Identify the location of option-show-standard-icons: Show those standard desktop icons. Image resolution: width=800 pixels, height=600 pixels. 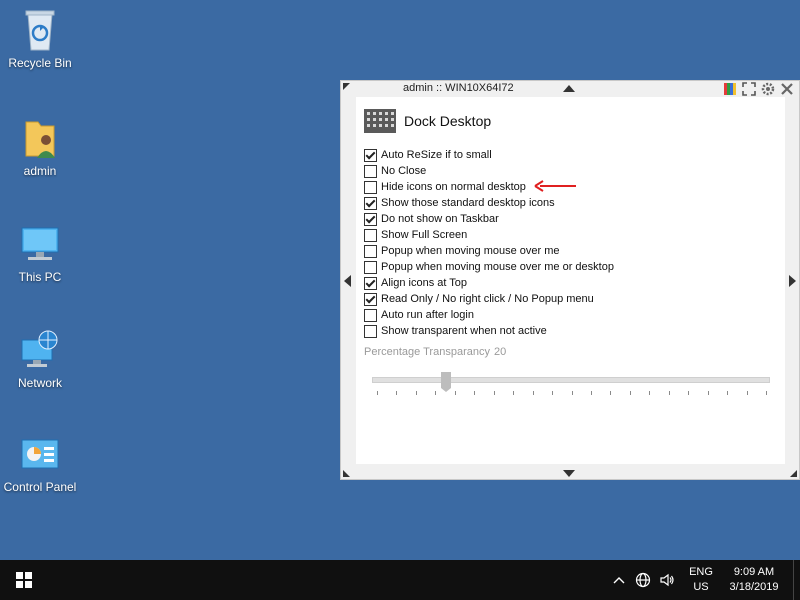
(489, 203).